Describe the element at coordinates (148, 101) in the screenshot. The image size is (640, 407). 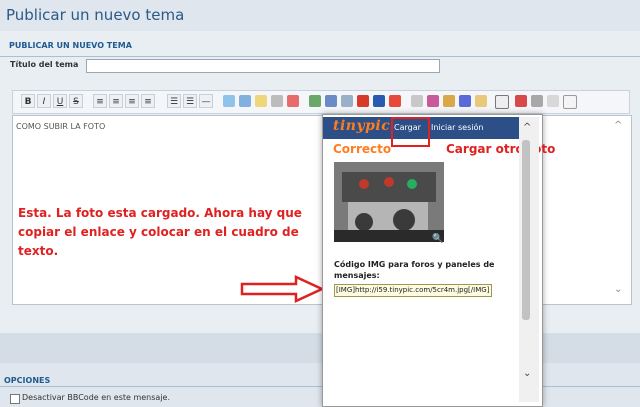
I see `justify-icon: ≡` at that location.